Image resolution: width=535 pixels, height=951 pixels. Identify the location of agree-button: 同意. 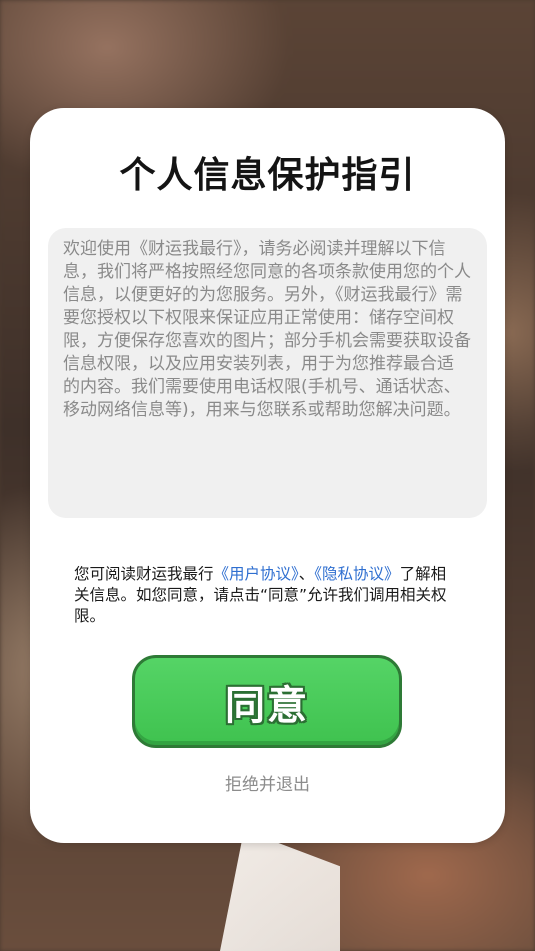
(267, 701).